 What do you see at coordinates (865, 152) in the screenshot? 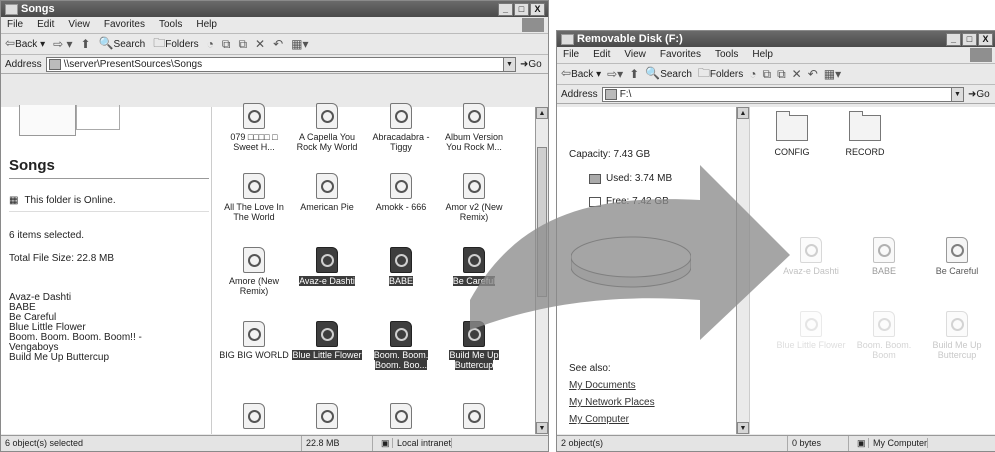
I see `folder-label: RECORD` at bounding box center [865, 152].